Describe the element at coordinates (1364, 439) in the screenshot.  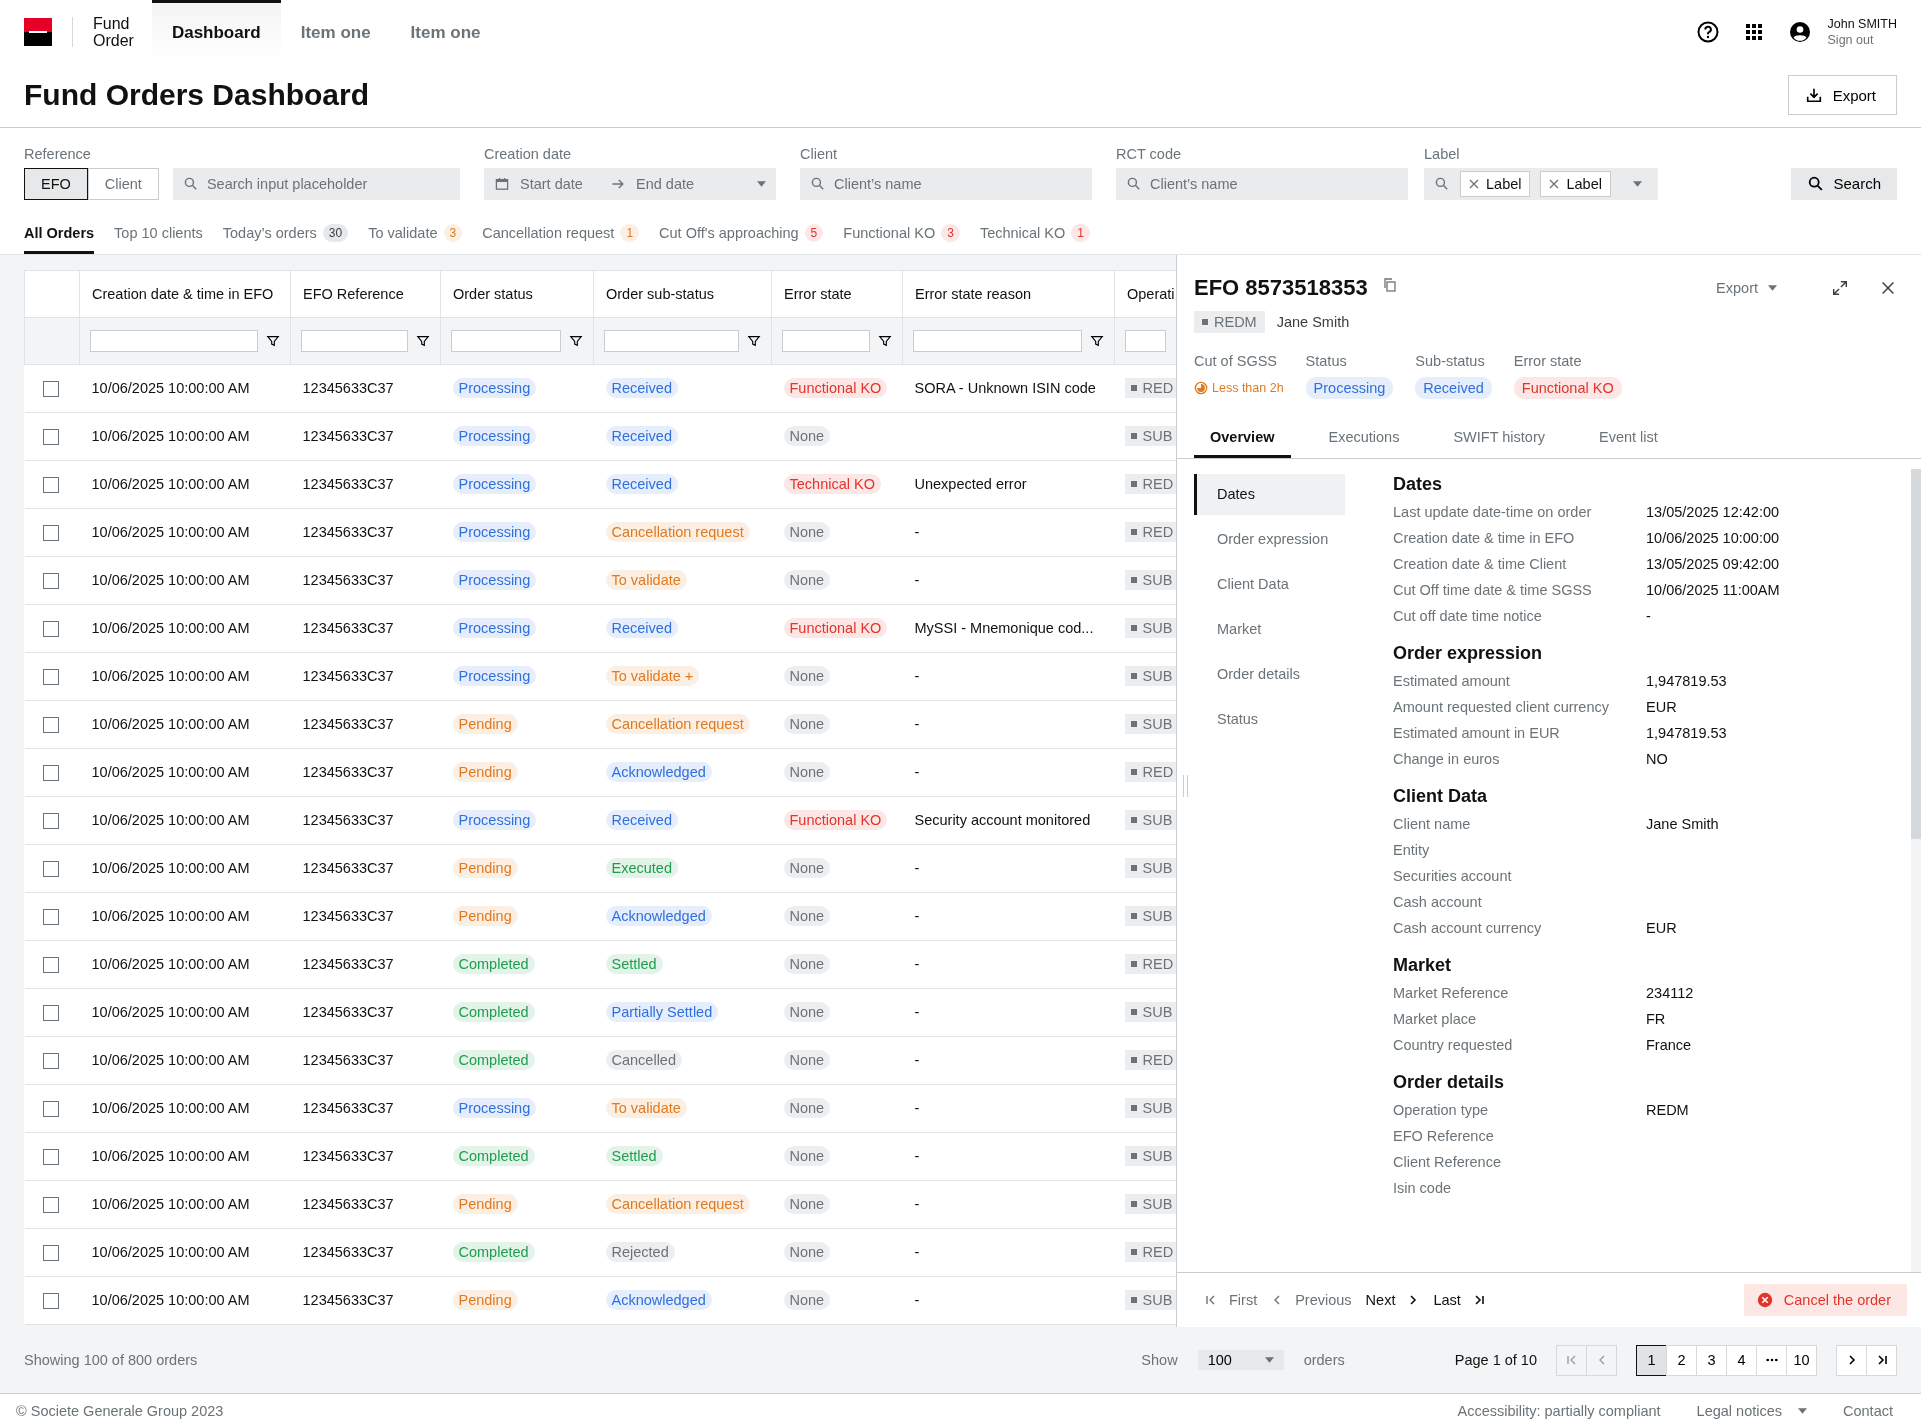
I see `detail-tab: Executions` at that location.